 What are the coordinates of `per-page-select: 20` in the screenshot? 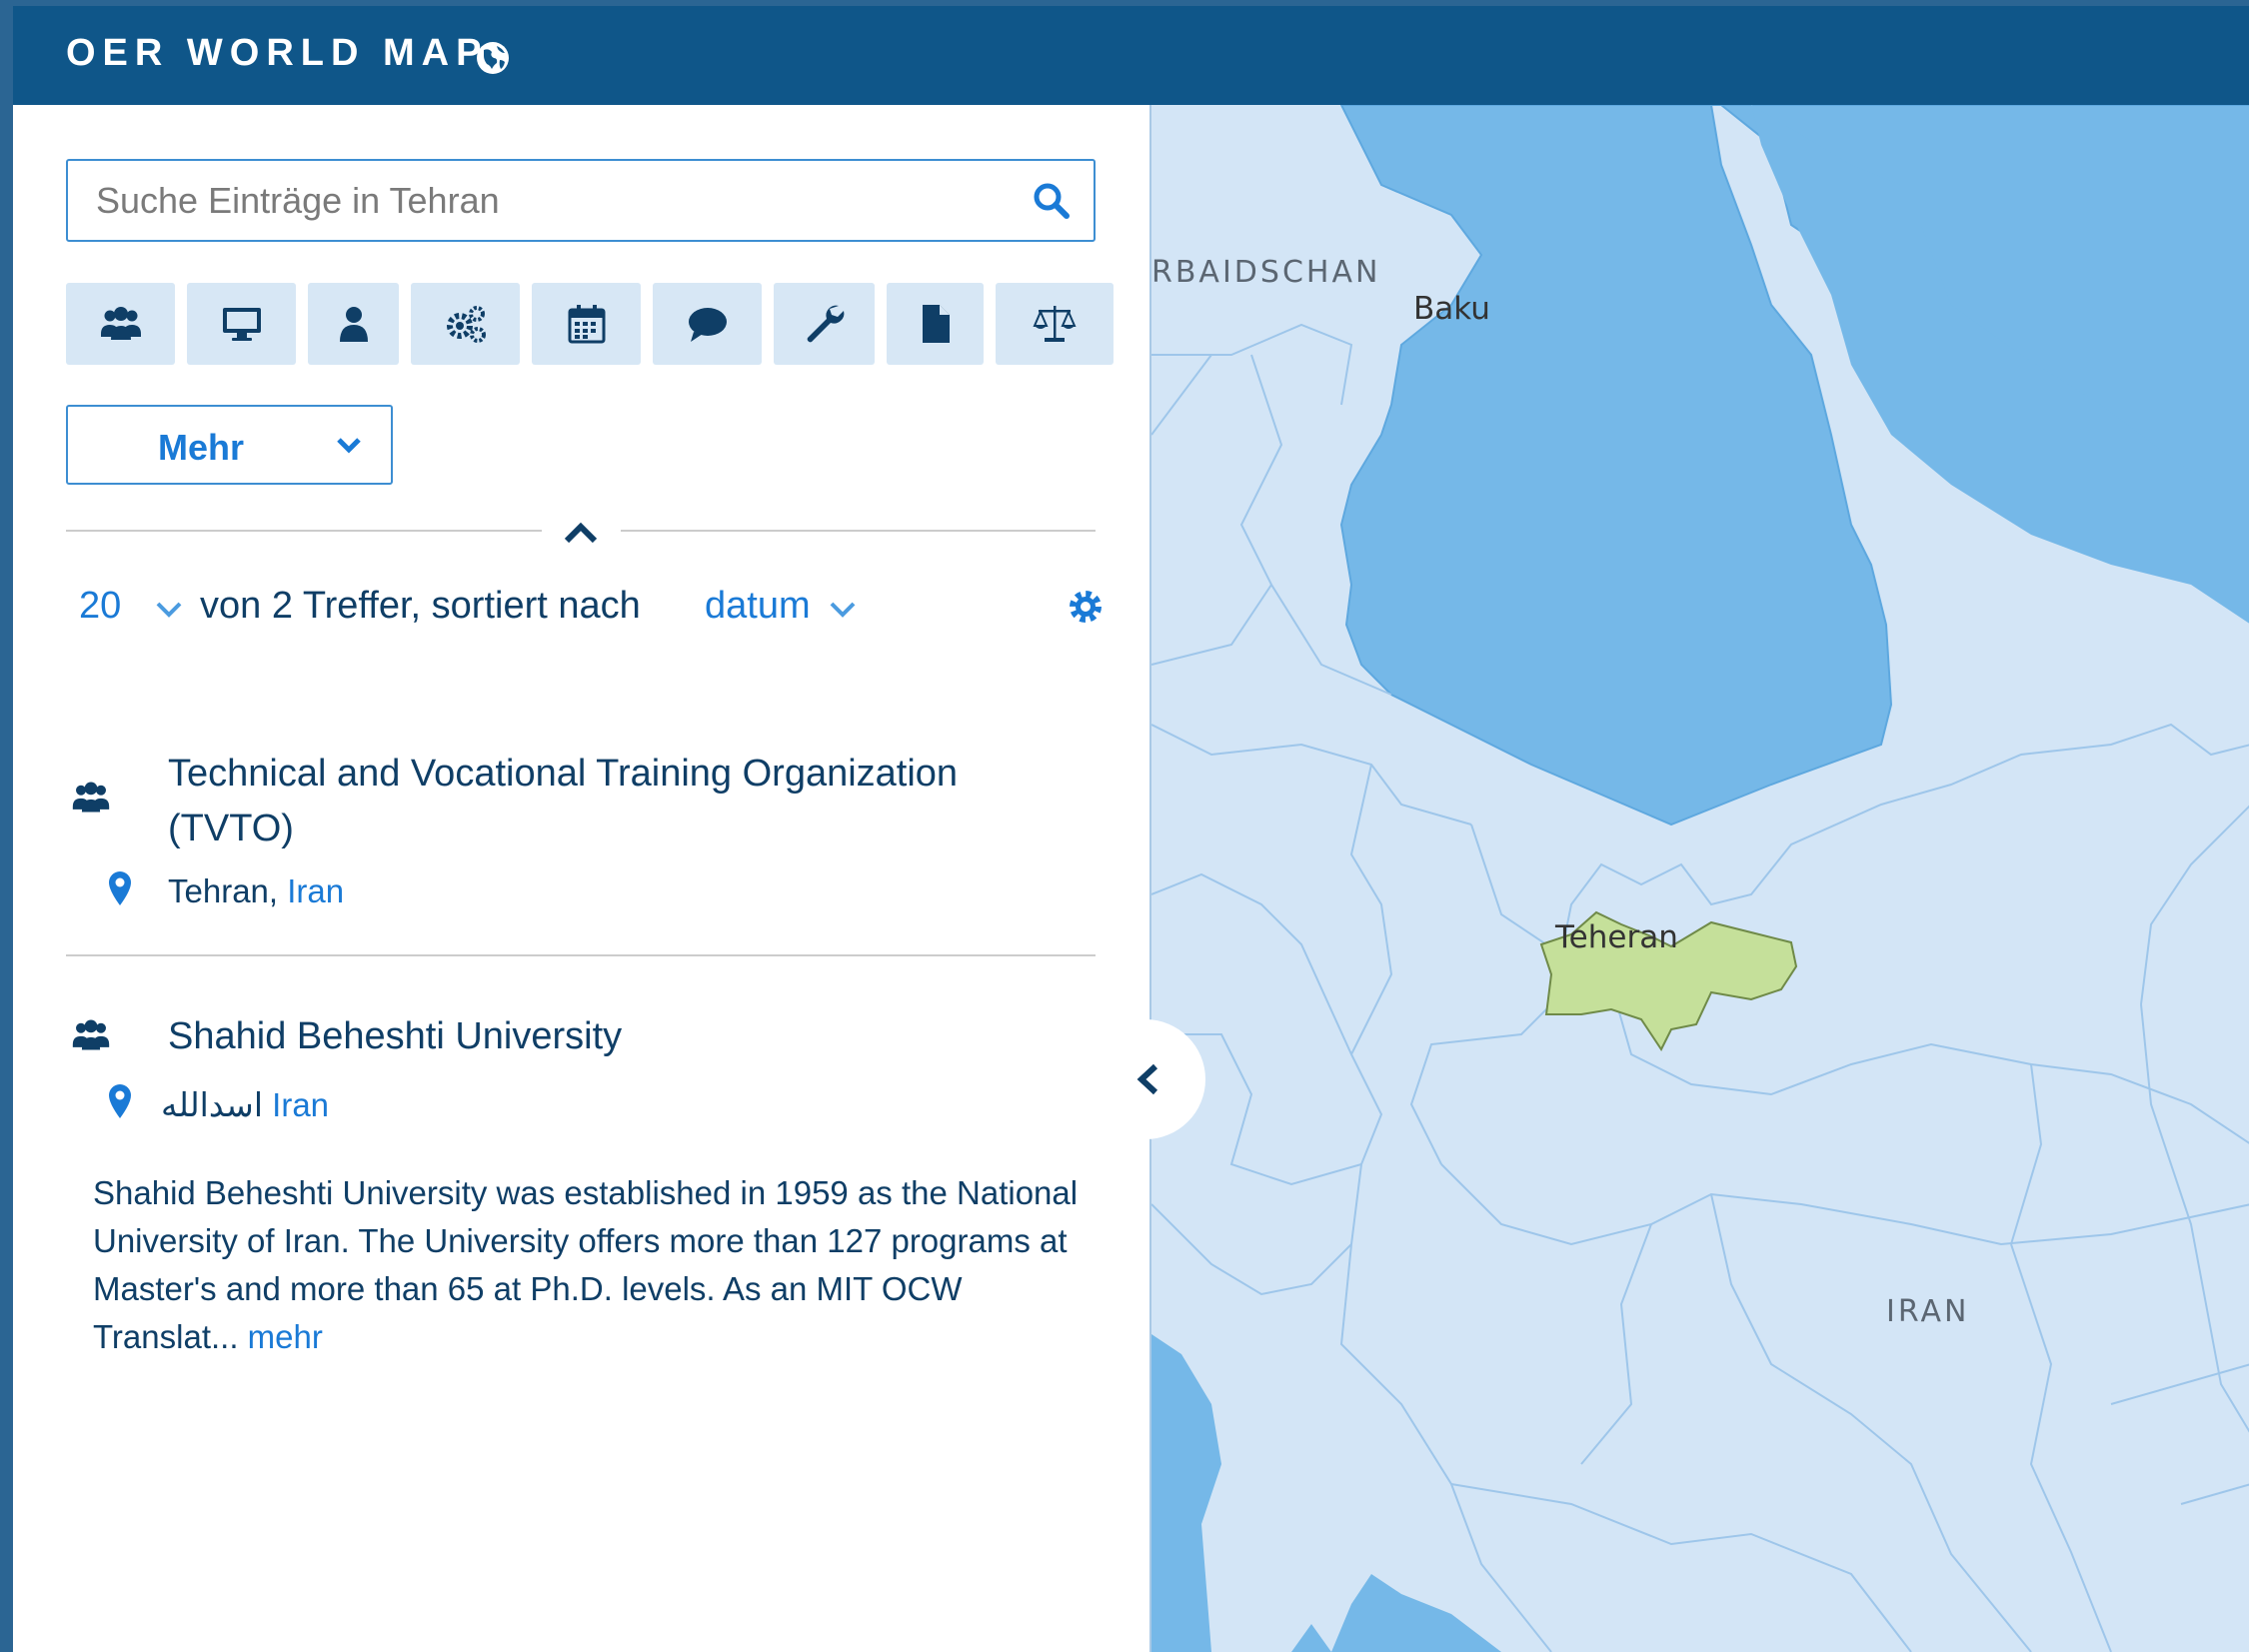 It's located at (100, 606).